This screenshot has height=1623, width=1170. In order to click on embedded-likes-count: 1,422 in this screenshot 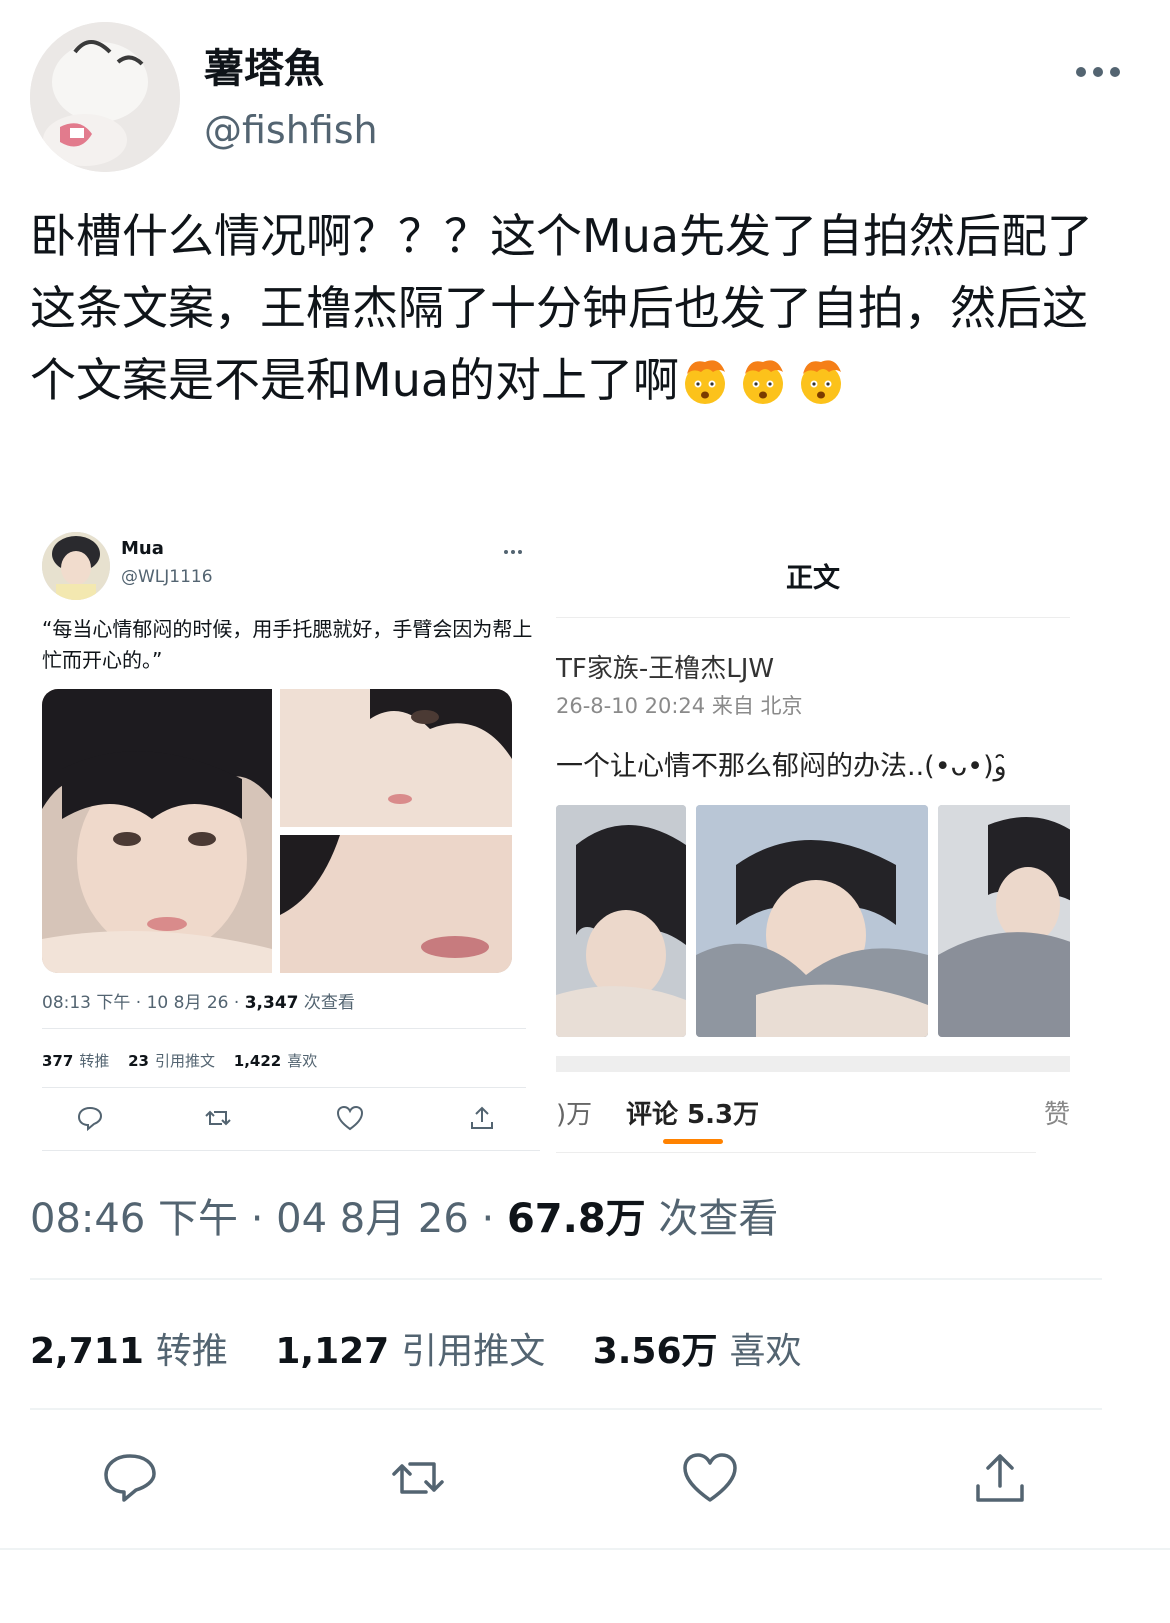, I will do `click(257, 1061)`.